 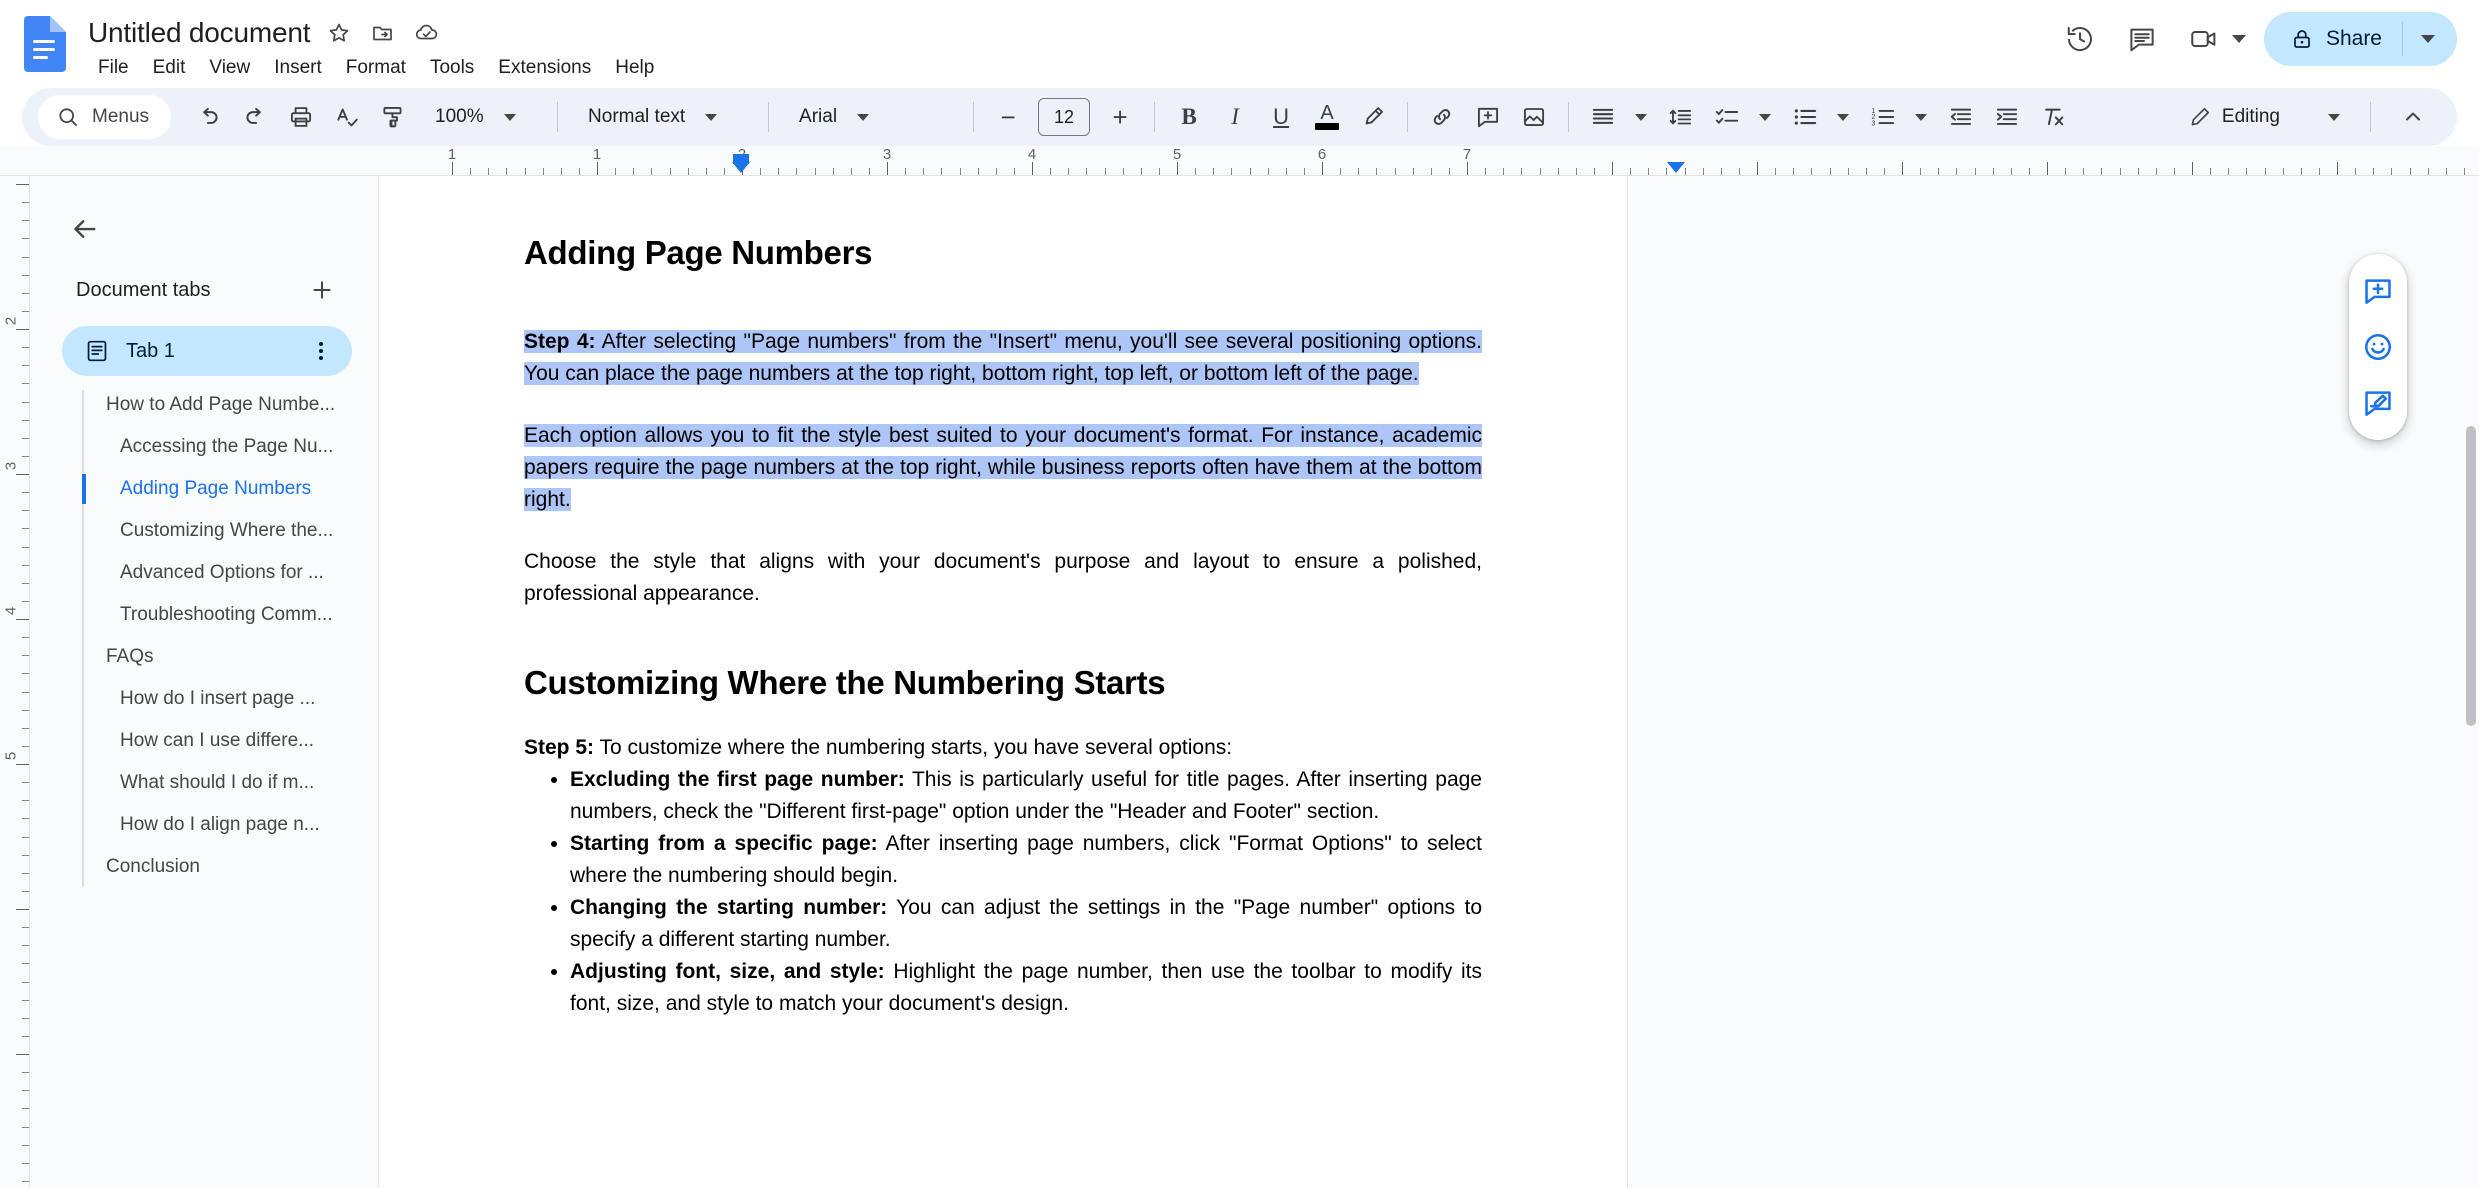 I want to click on menu-insert: Insert, so click(x=298, y=68).